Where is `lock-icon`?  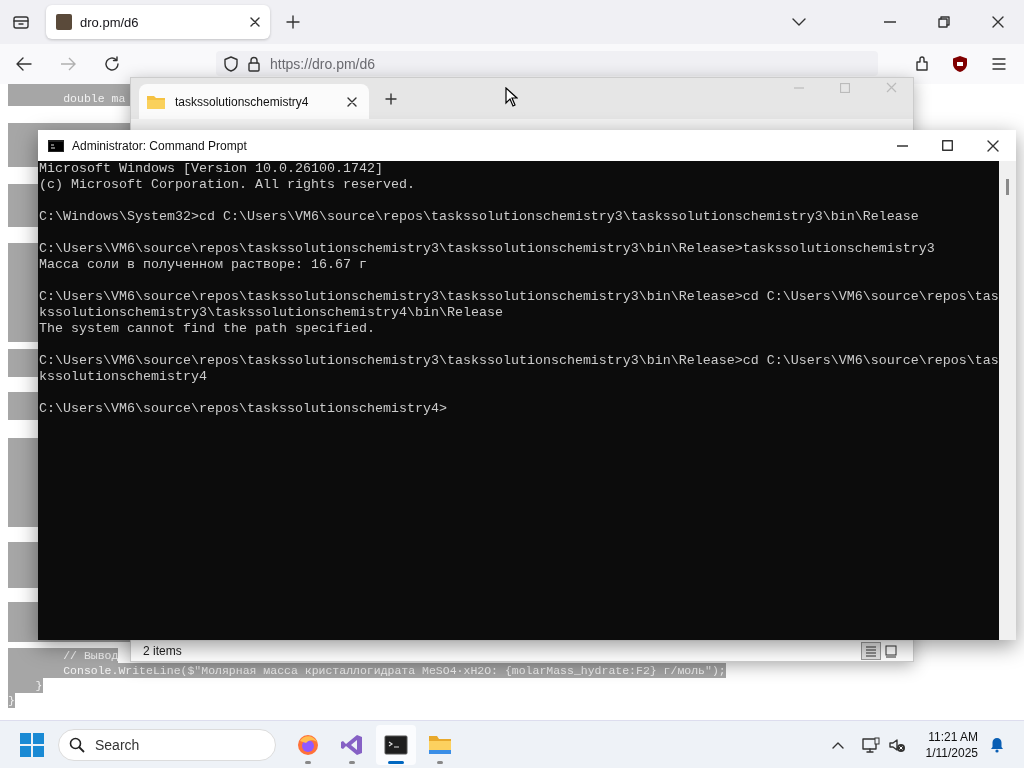
lock-icon is located at coordinates (254, 63).